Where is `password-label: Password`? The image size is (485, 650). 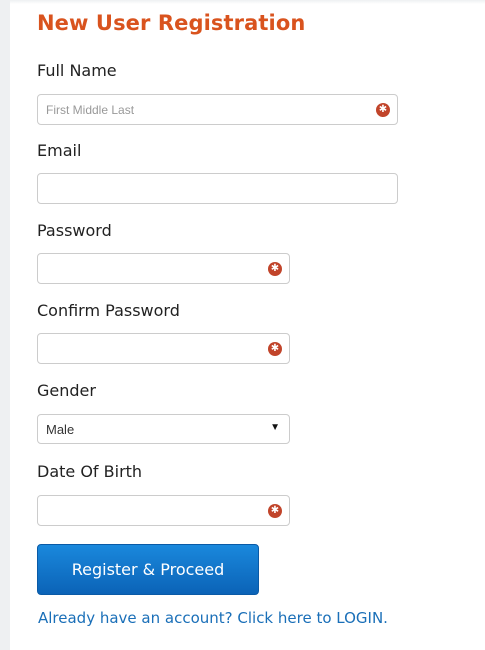
password-label: Password is located at coordinates (74, 230).